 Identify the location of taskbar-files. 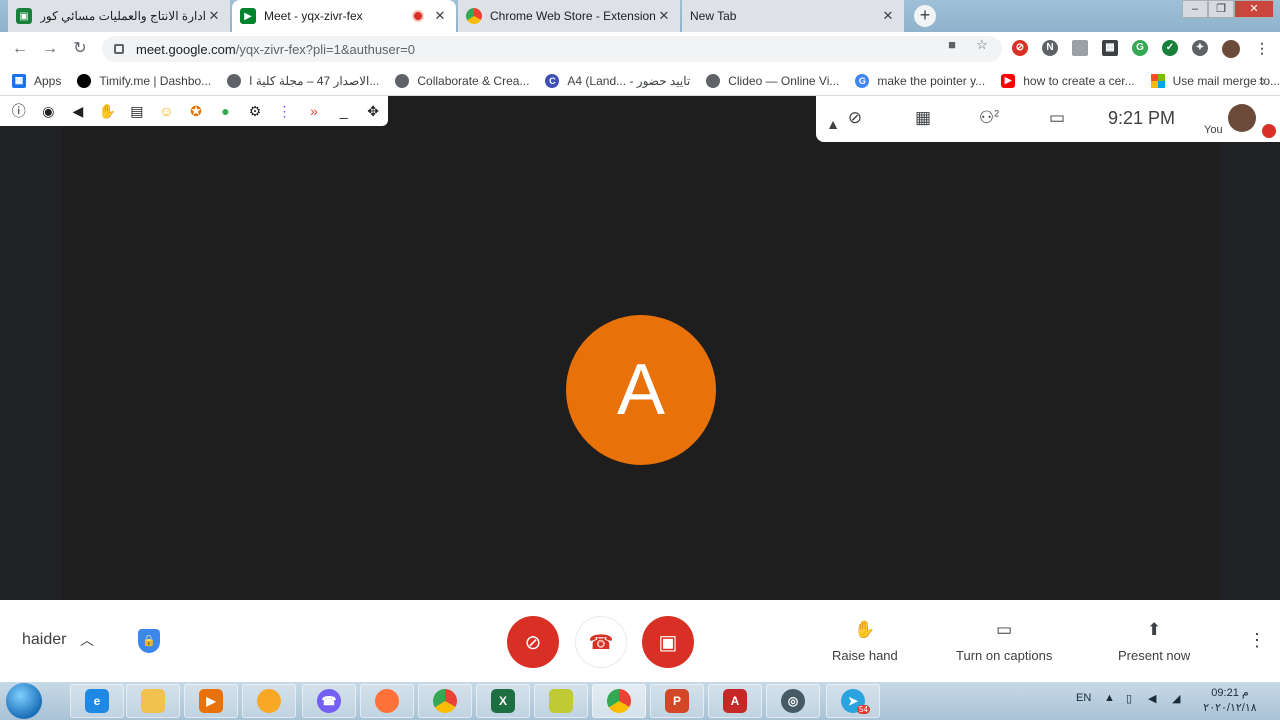
(561, 701).